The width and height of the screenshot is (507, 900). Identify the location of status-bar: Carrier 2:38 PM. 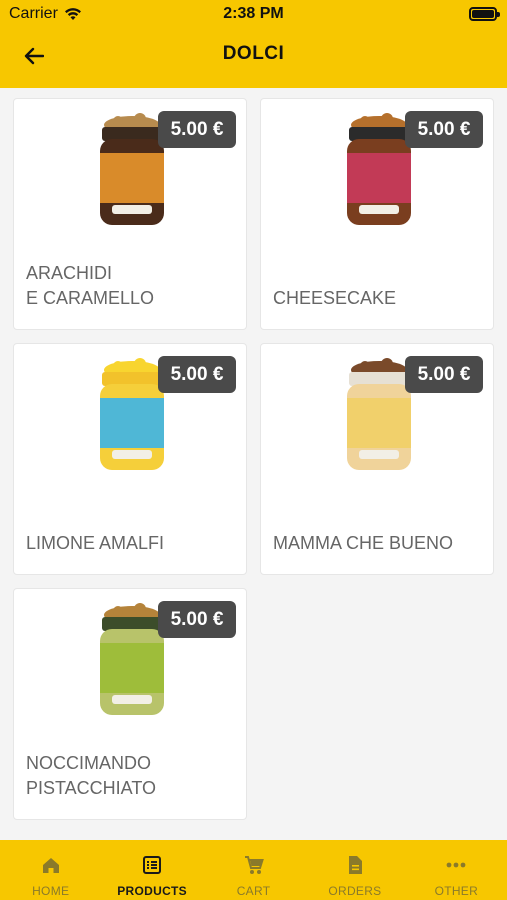
(253, 14).